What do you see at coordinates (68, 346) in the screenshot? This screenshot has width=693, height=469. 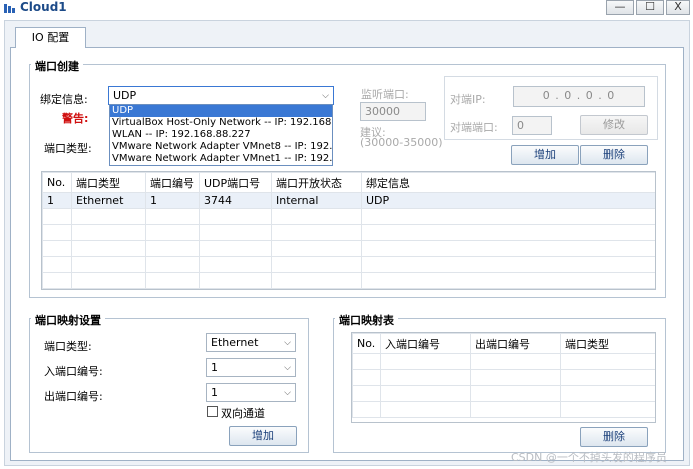 I see `mapping-port-type-label: 端口类型:` at bounding box center [68, 346].